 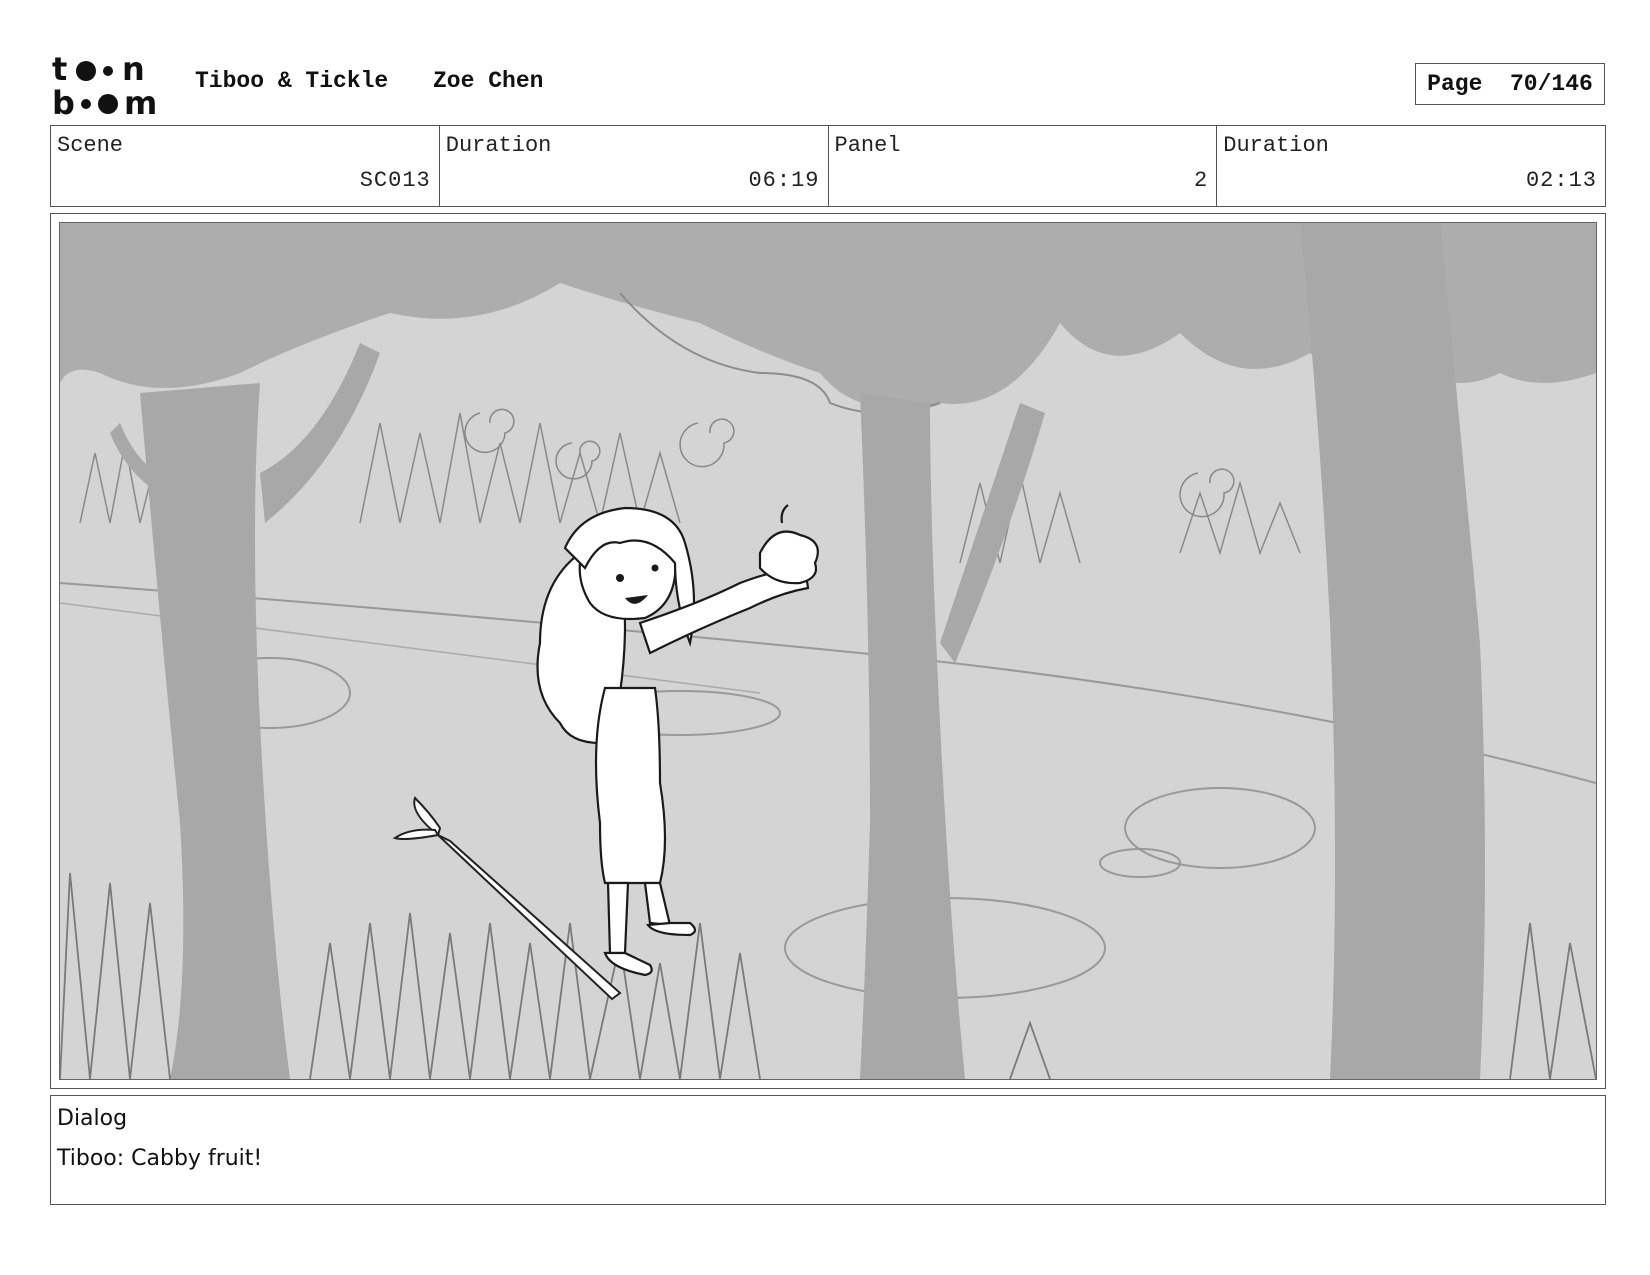 I want to click on page-label: Page, so click(x=1455, y=84).